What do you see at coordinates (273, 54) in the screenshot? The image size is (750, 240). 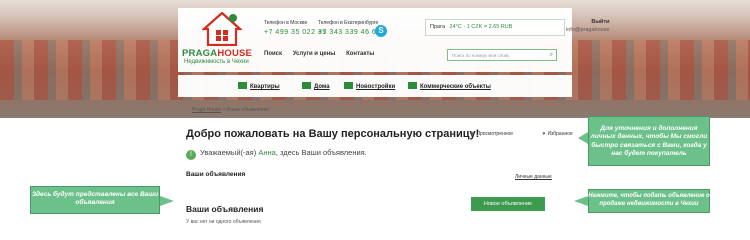 I see `nav-search: Поиск` at bounding box center [273, 54].